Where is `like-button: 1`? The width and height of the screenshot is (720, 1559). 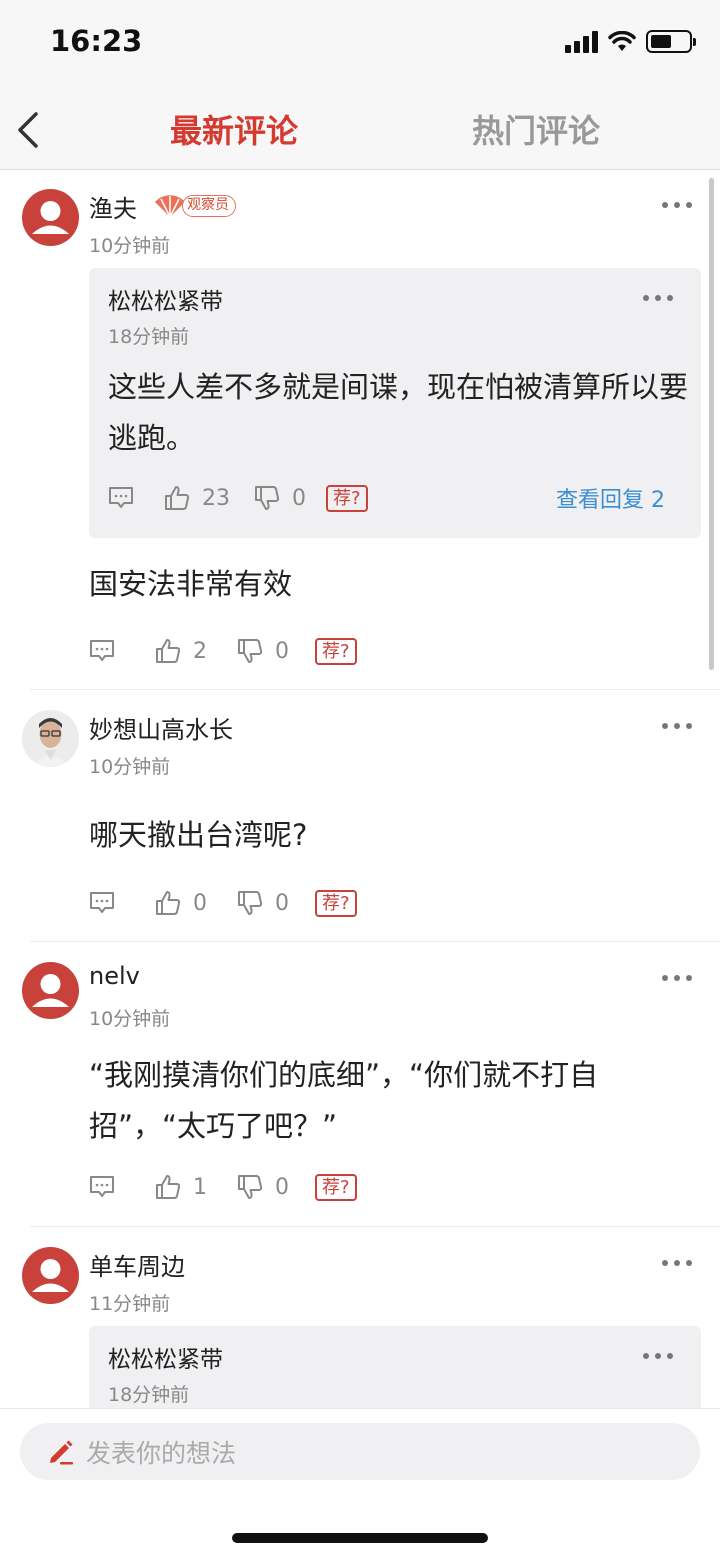
like-button: 1 is located at coordinates (181, 1187).